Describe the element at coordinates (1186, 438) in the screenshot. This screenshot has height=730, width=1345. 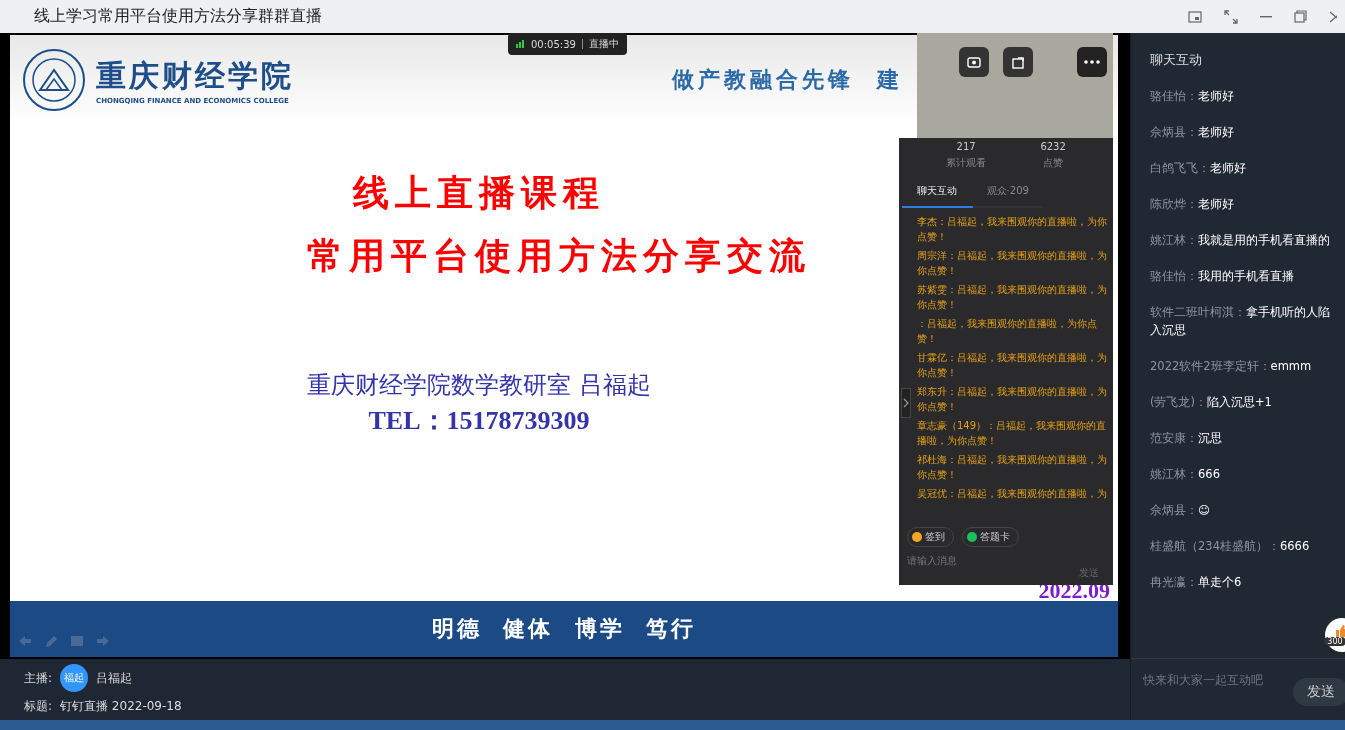
I see `chat-message: 范安康：沉思` at that location.